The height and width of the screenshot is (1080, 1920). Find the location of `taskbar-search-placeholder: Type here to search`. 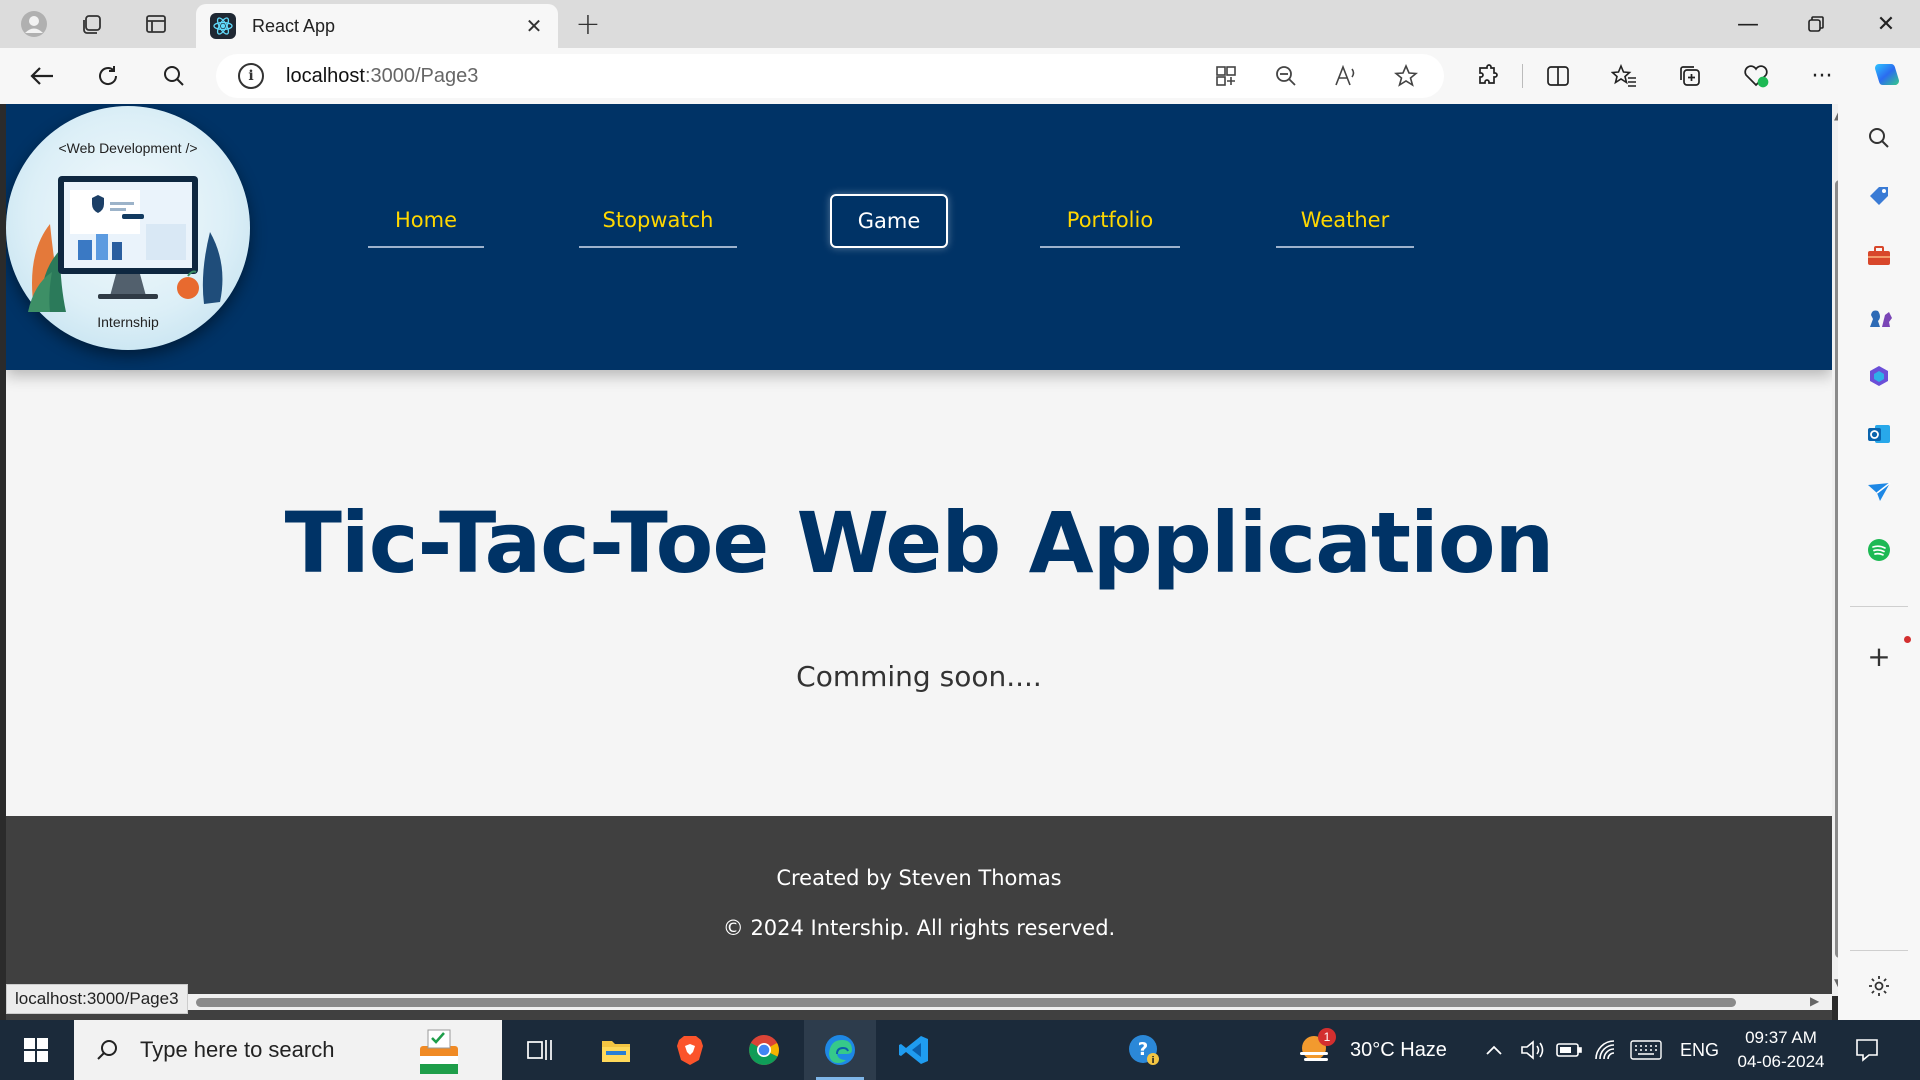

taskbar-search-placeholder: Type here to search is located at coordinates (237, 1049).